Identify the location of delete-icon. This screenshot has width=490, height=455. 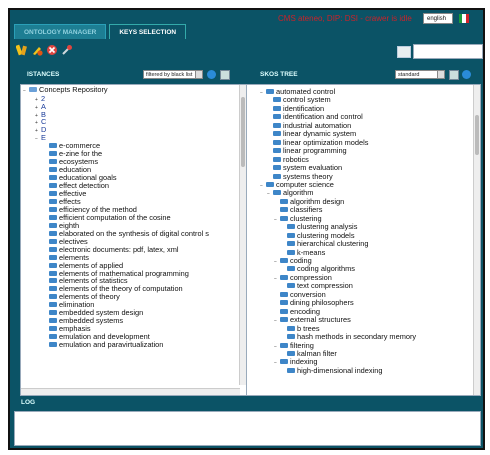
(52, 50).